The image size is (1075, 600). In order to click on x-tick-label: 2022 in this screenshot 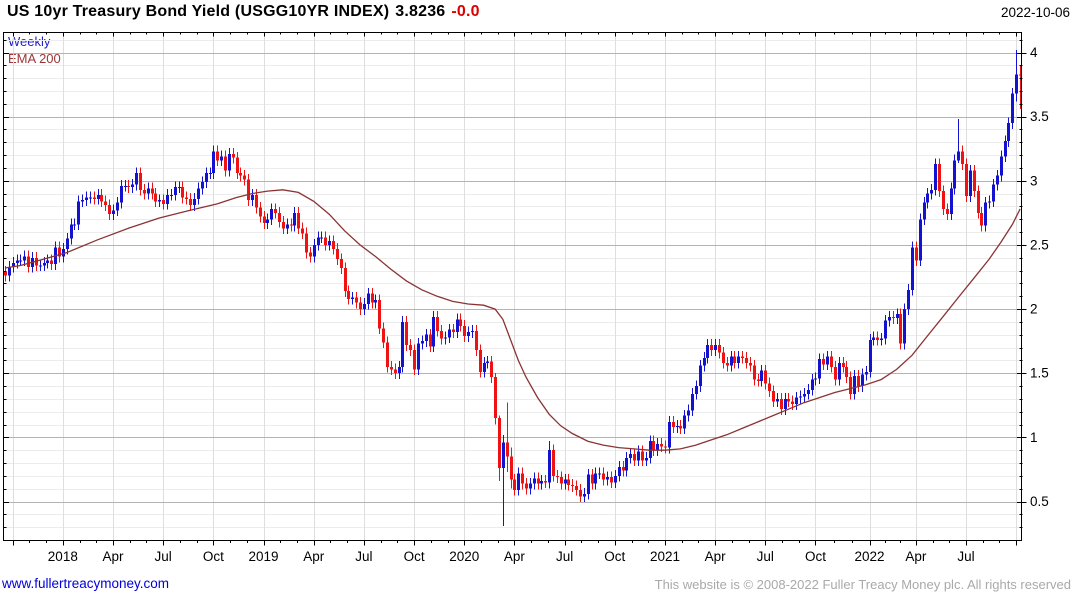, I will do `click(870, 556)`.